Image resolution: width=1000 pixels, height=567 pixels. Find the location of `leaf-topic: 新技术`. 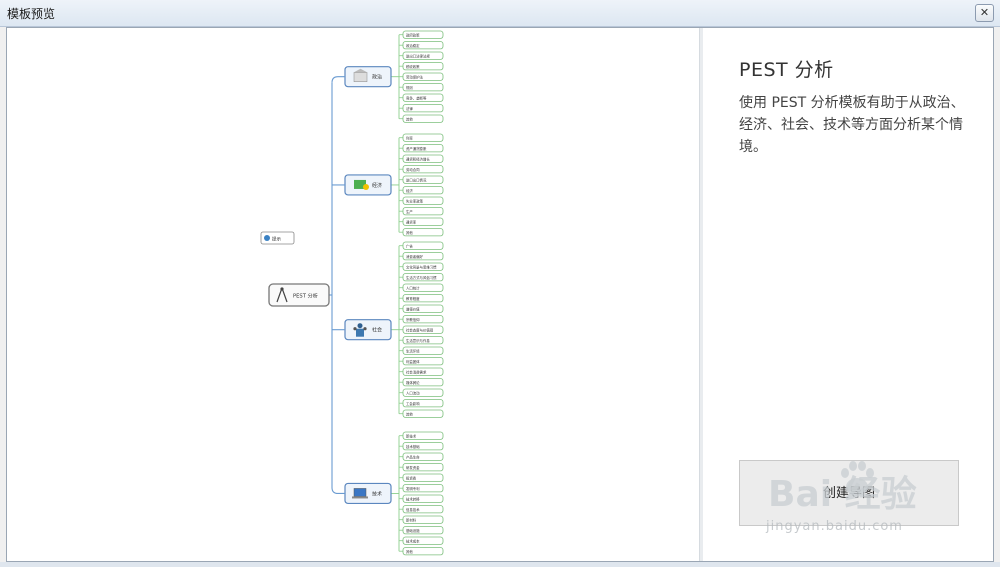

leaf-topic: 新技术 is located at coordinates (421, 435).